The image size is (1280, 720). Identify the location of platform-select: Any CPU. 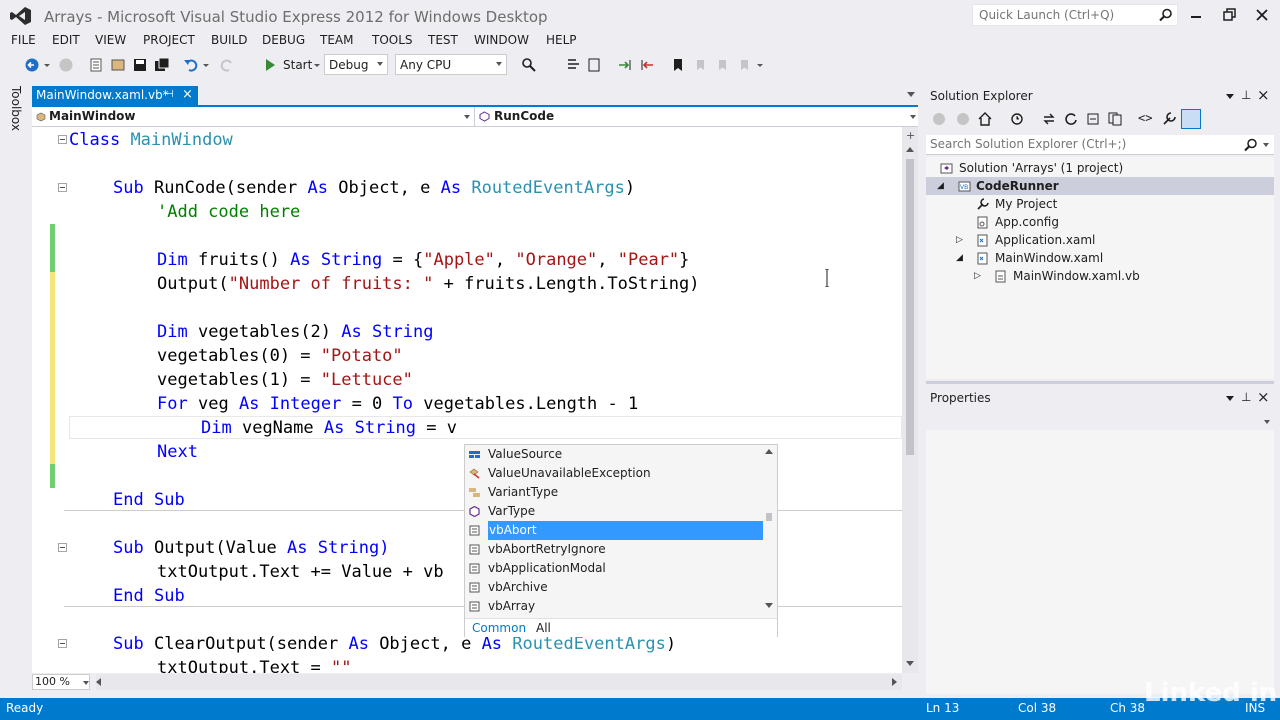
(451, 64).